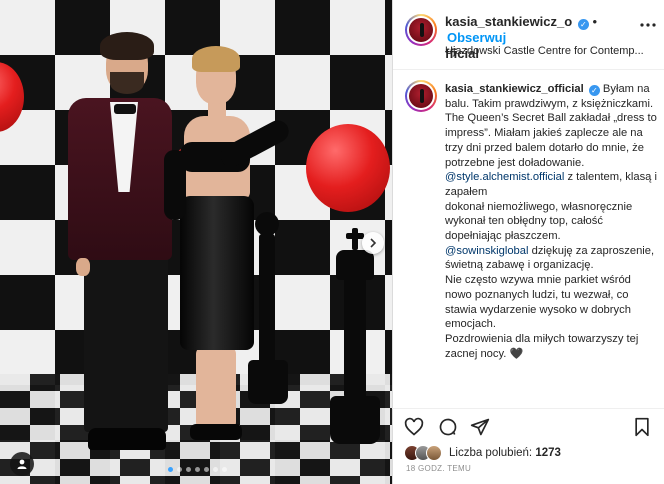 Image resolution: width=664 pixels, height=484 pixels. I want to click on chess-pawn-base, so click(268, 382).